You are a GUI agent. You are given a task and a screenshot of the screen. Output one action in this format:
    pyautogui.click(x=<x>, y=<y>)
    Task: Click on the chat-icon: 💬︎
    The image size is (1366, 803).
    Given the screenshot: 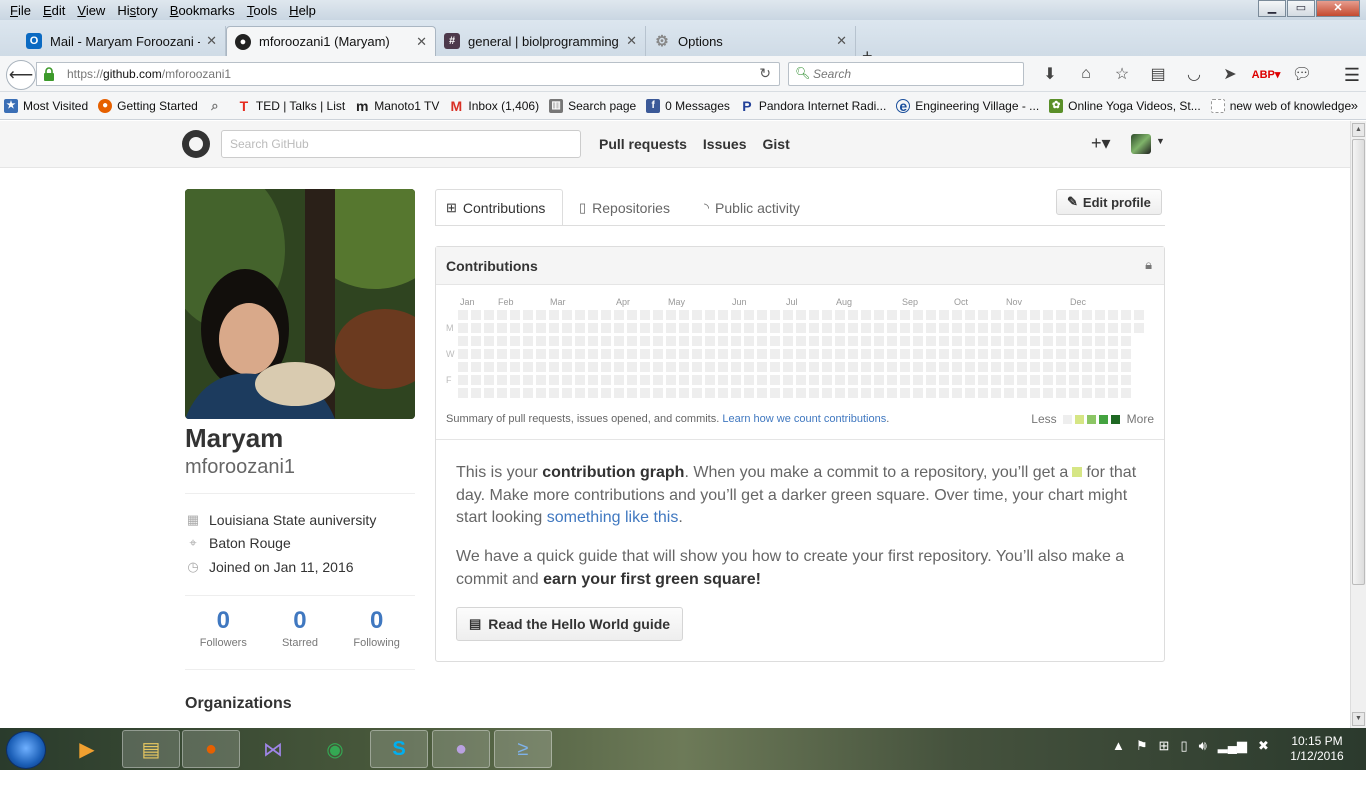 What is the action you would take?
    pyautogui.click(x=1302, y=74)
    